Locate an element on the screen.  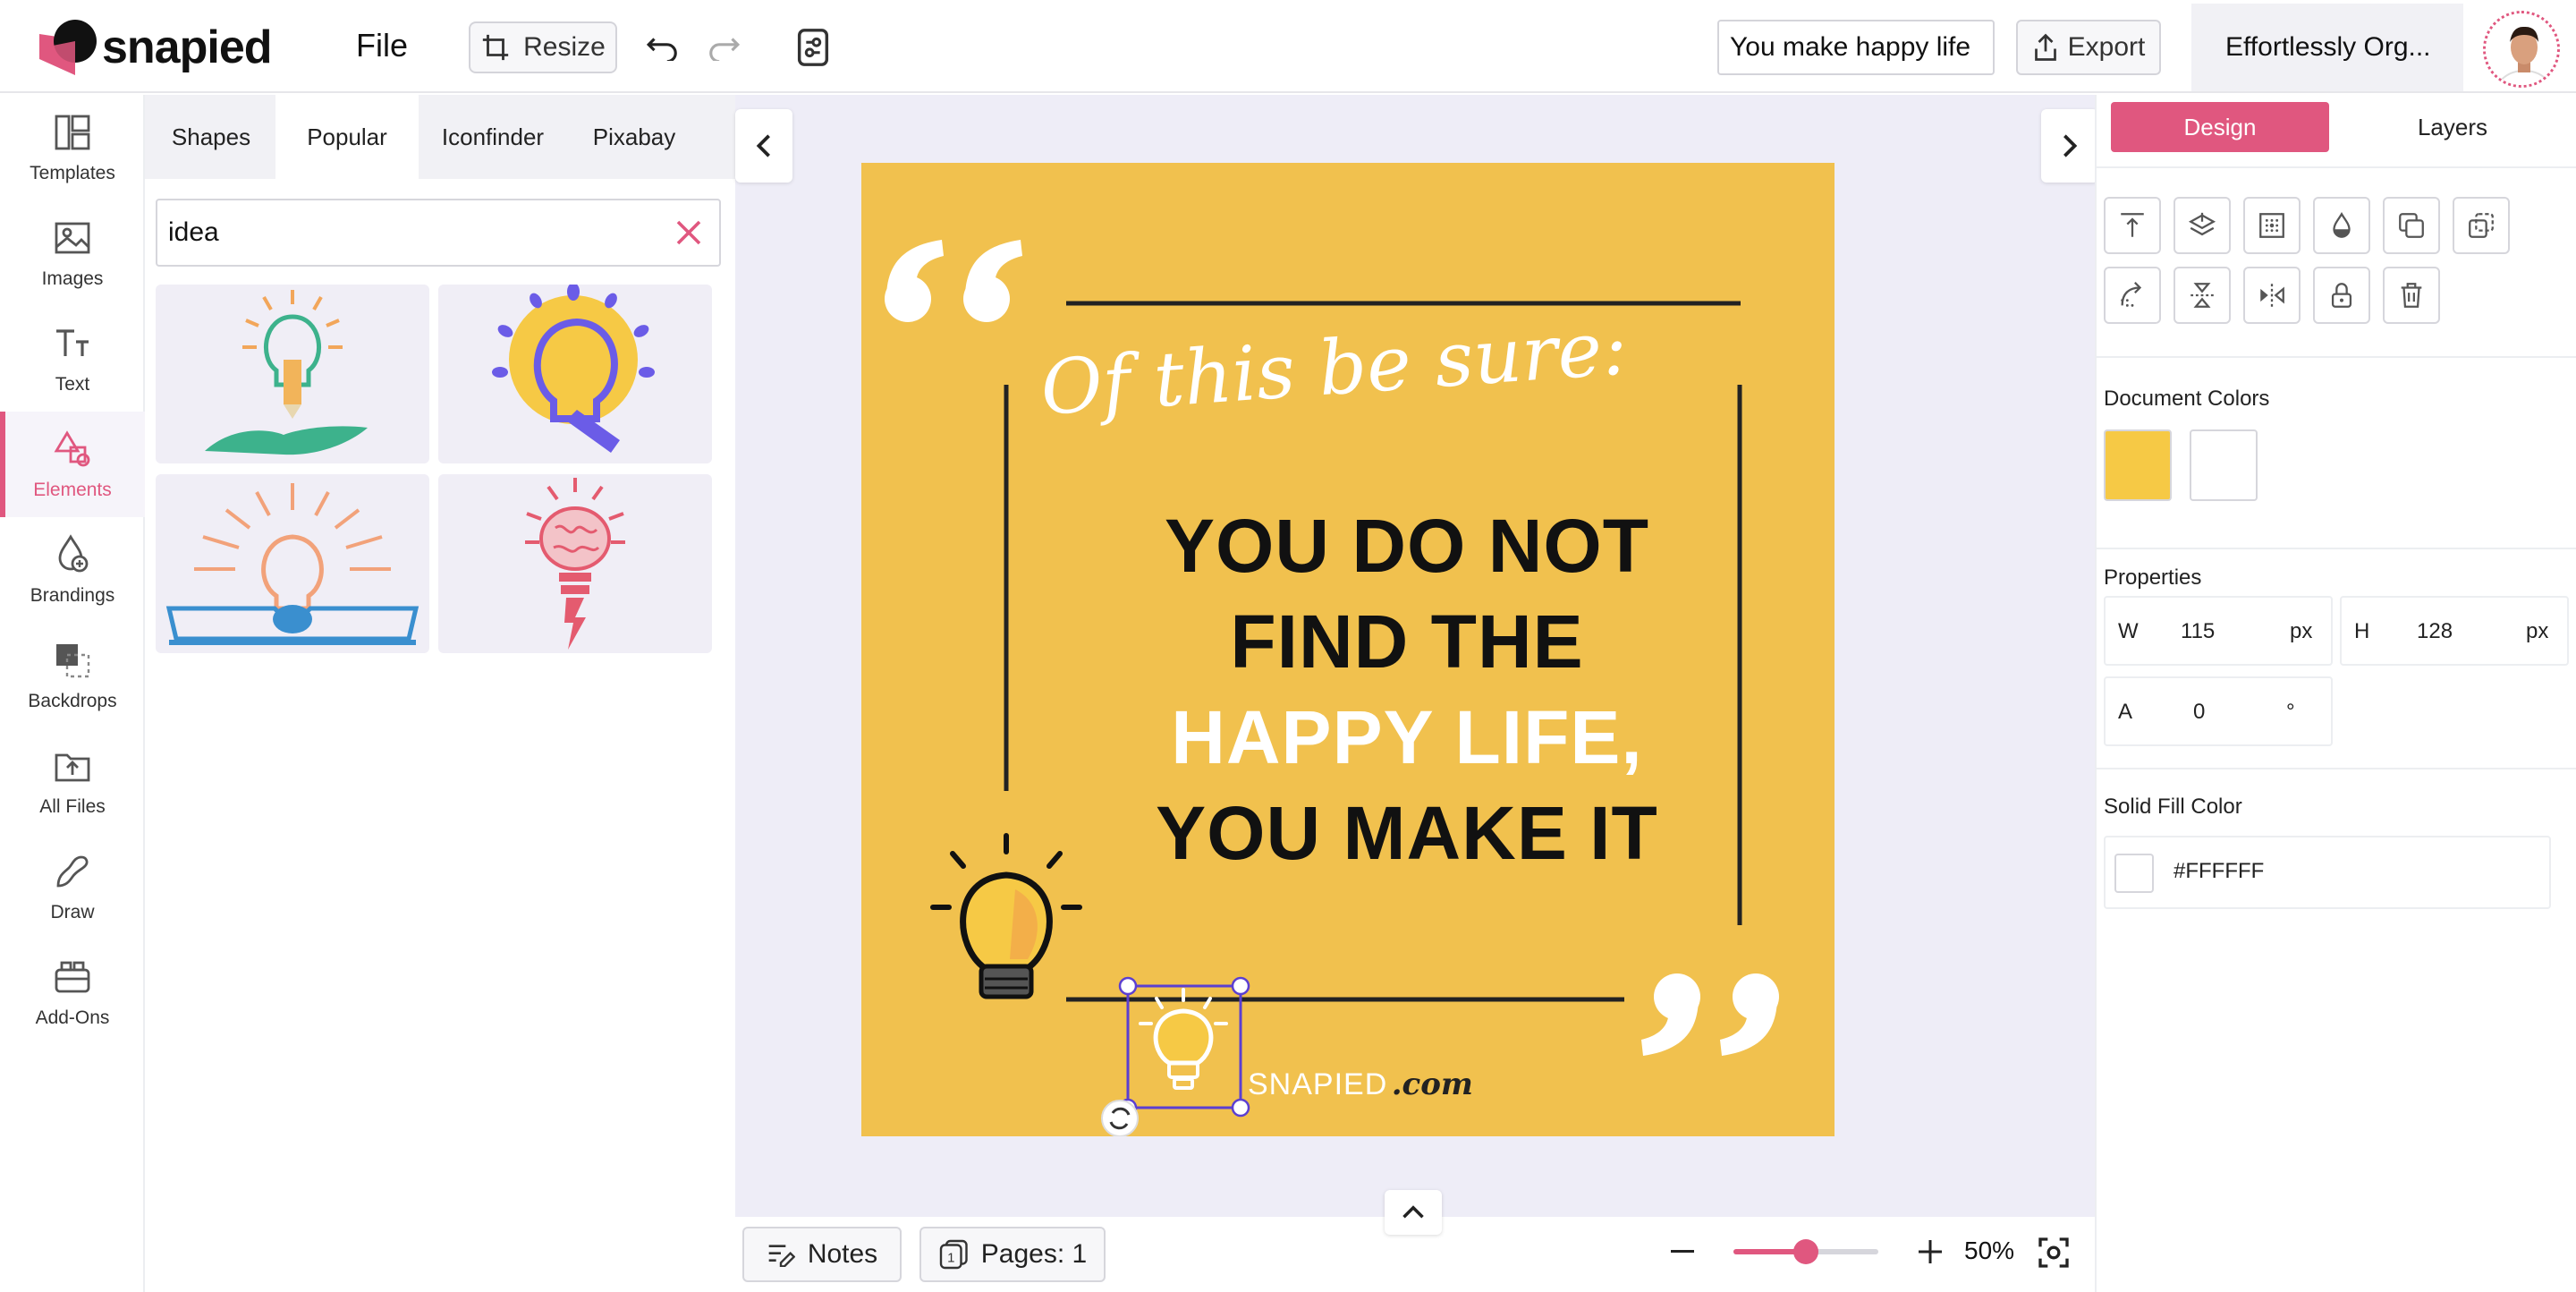
layer-order-button is located at coordinates (2202, 225).